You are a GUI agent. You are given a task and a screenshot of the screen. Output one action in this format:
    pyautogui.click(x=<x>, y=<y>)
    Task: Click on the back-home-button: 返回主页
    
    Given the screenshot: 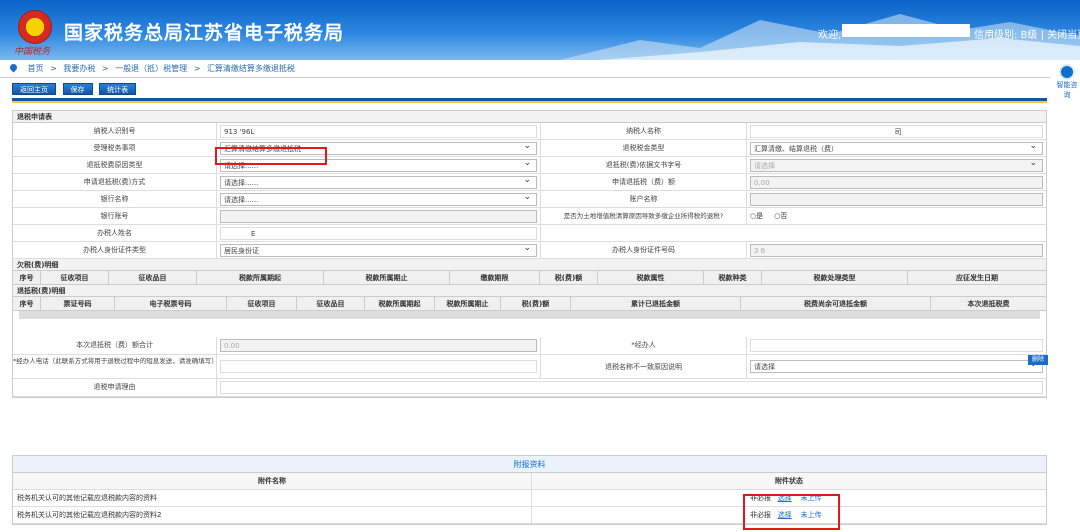 What is the action you would take?
    pyautogui.click(x=34, y=89)
    